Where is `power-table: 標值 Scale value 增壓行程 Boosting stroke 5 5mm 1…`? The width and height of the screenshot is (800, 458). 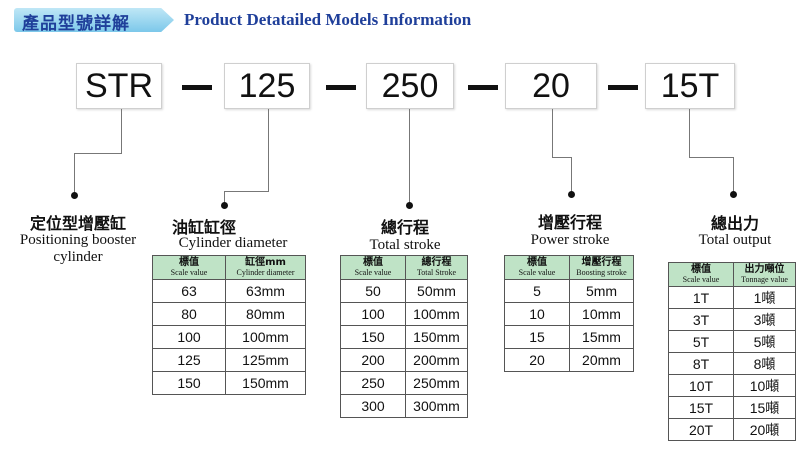
power-table: 標值 Scale value 增壓行程 Boosting stroke 5 5mm 1… is located at coordinates (569, 313).